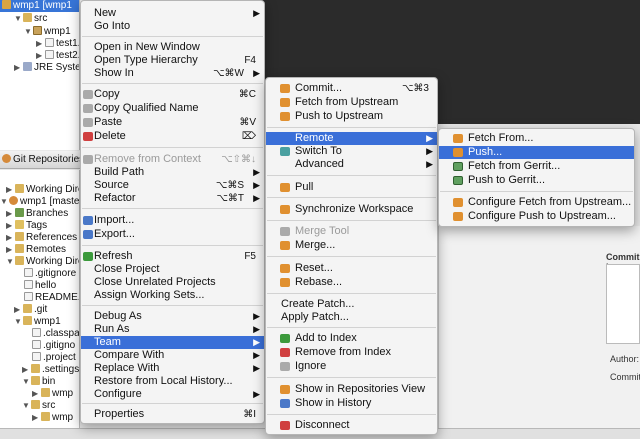 This screenshot has width=640, height=439. What do you see at coordinates (172, 269) in the screenshot?
I see `menu-item-close-project: Close Project` at bounding box center [172, 269].